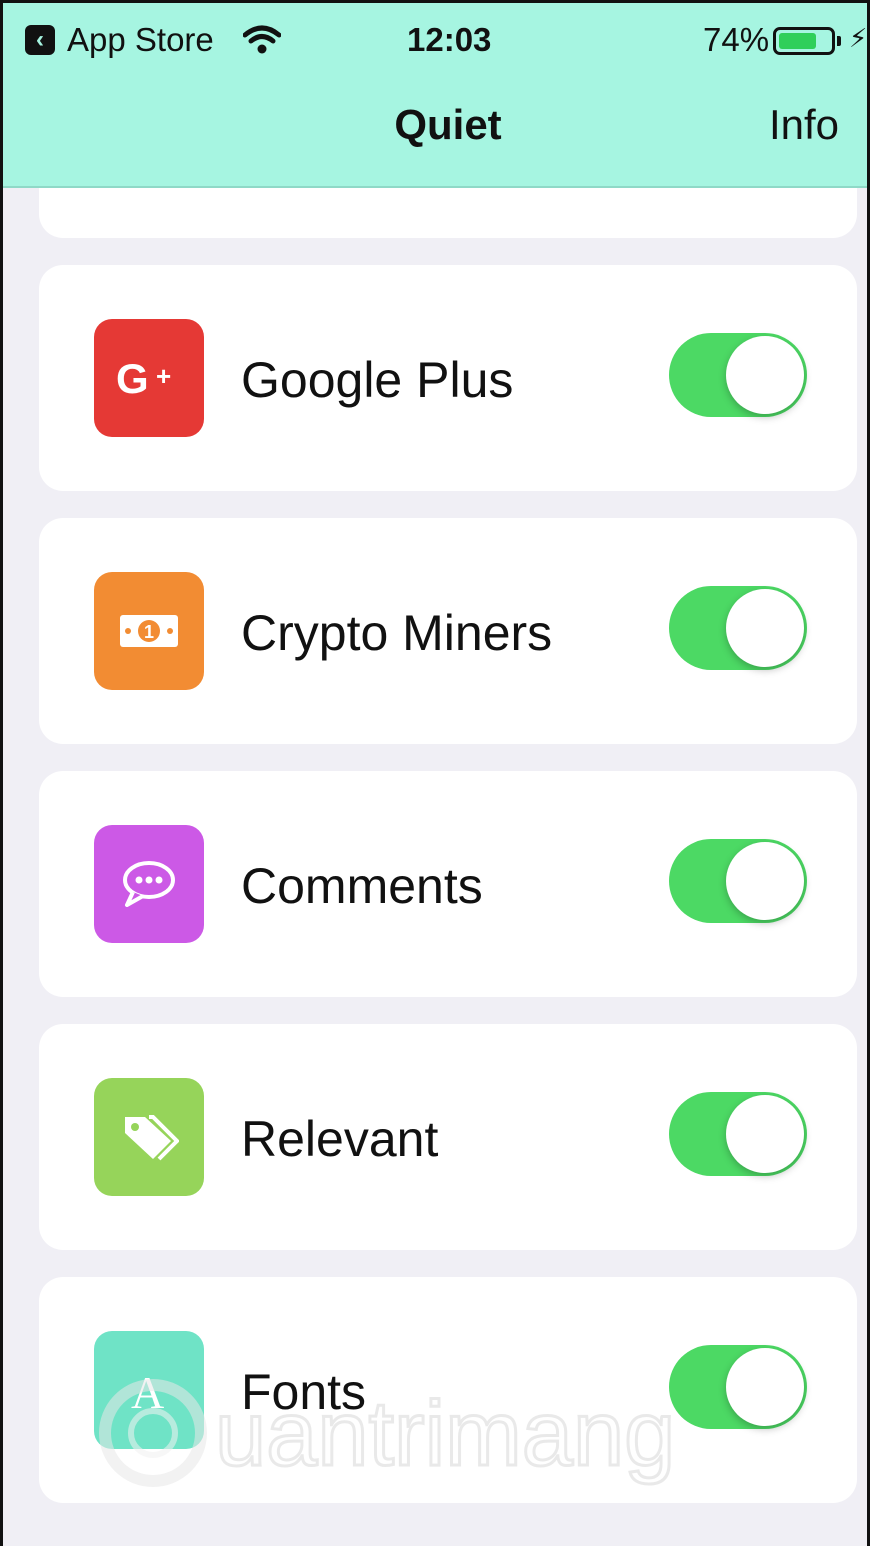 The image size is (870, 1546). I want to click on battery-icon, so click(804, 41).